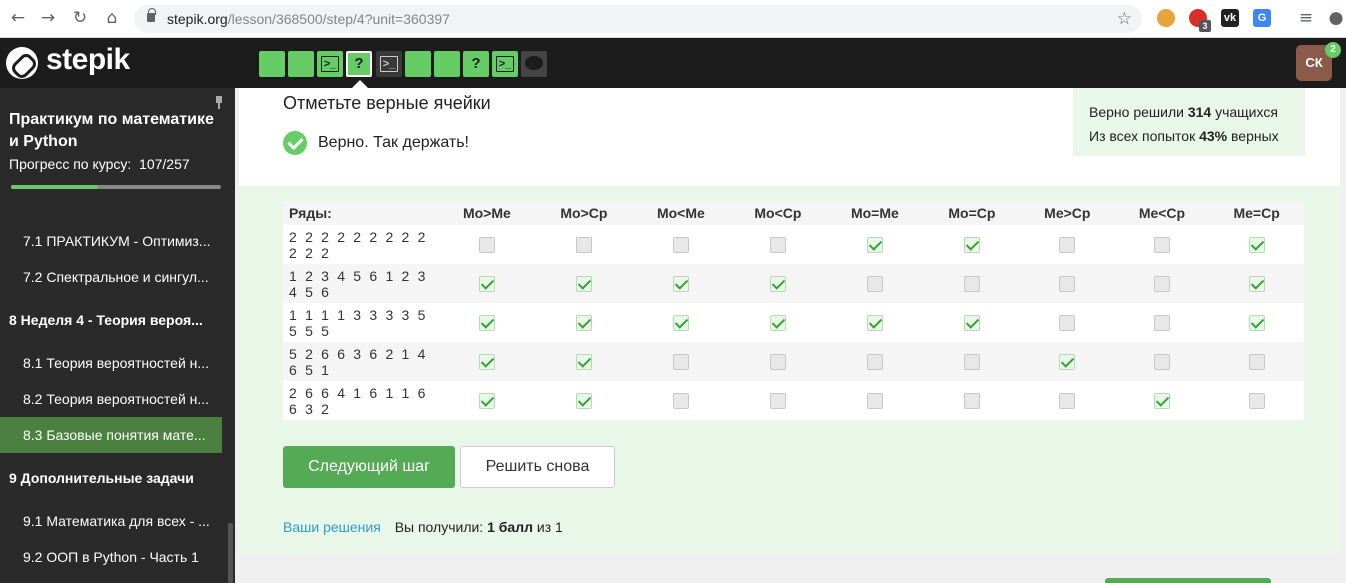 The height and width of the screenshot is (583, 1346). I want to click on sidebar-lesson: 9.2 ООП в Python - Часть 1, so click(111, 557).